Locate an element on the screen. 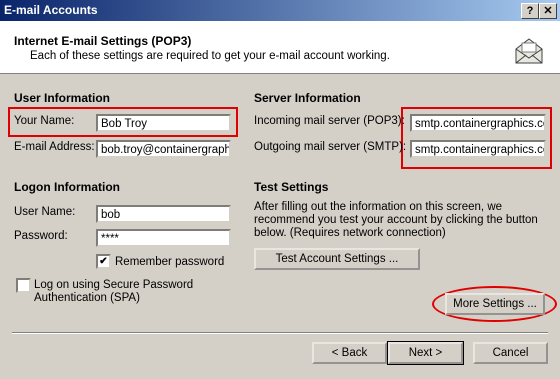 This screenshot has width=560, height=379. next-button: Next > is located at coordinates (425, 353).